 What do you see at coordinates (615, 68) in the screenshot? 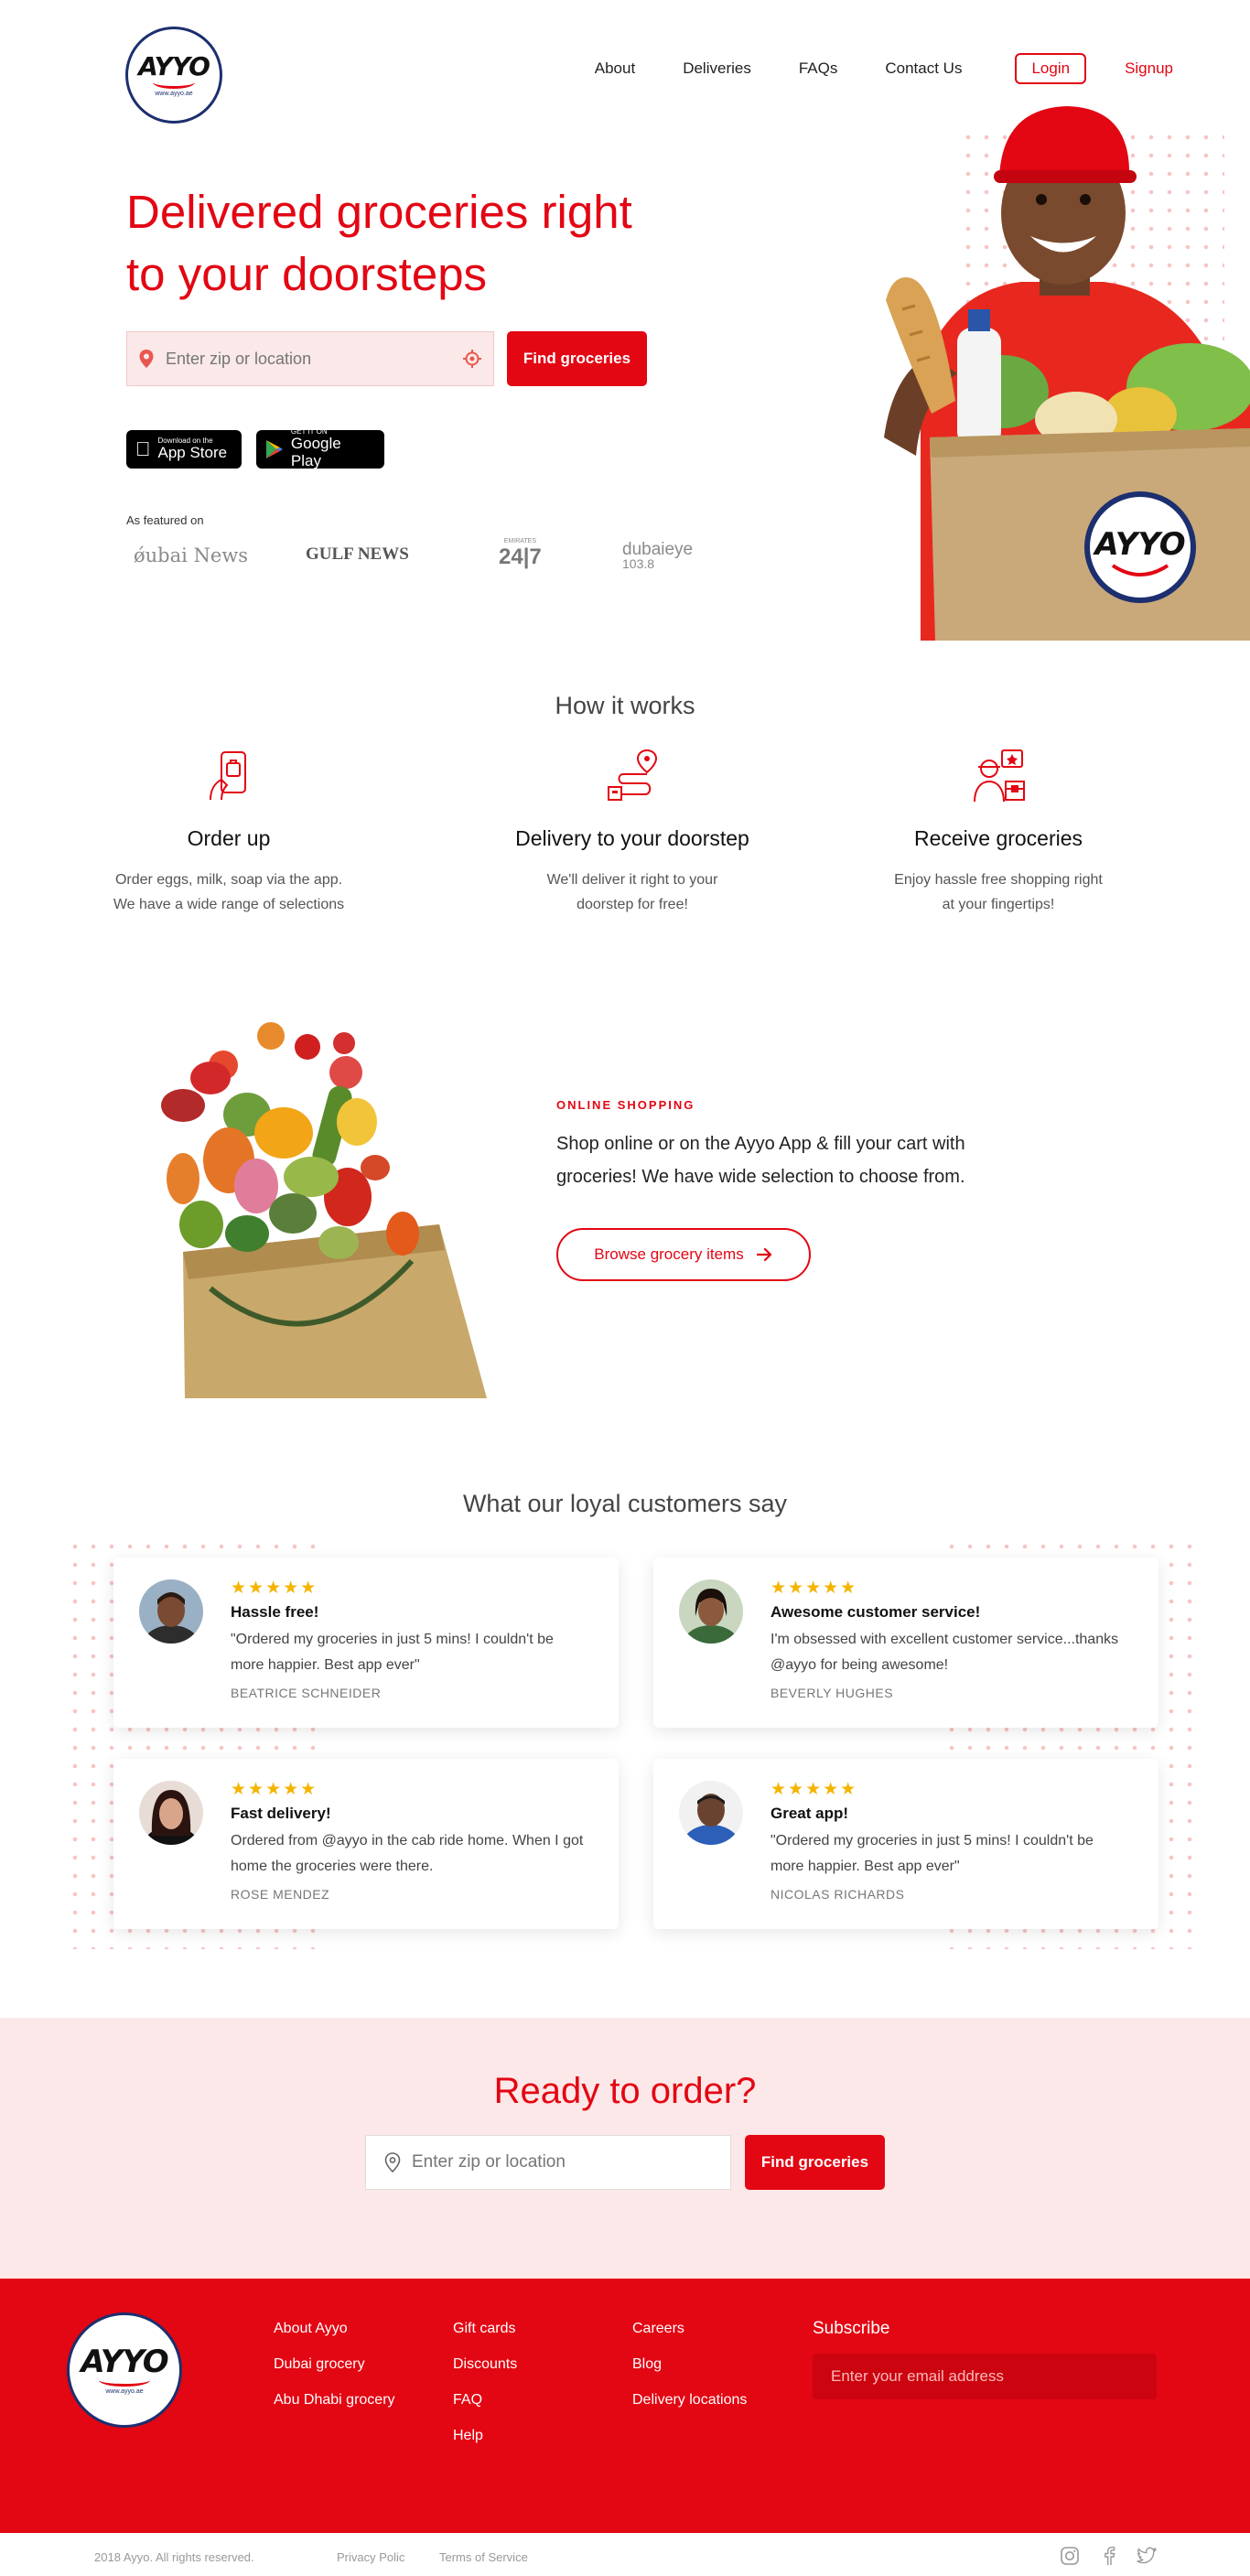
I see `nav-about: About` at bounding box center [615, 68].